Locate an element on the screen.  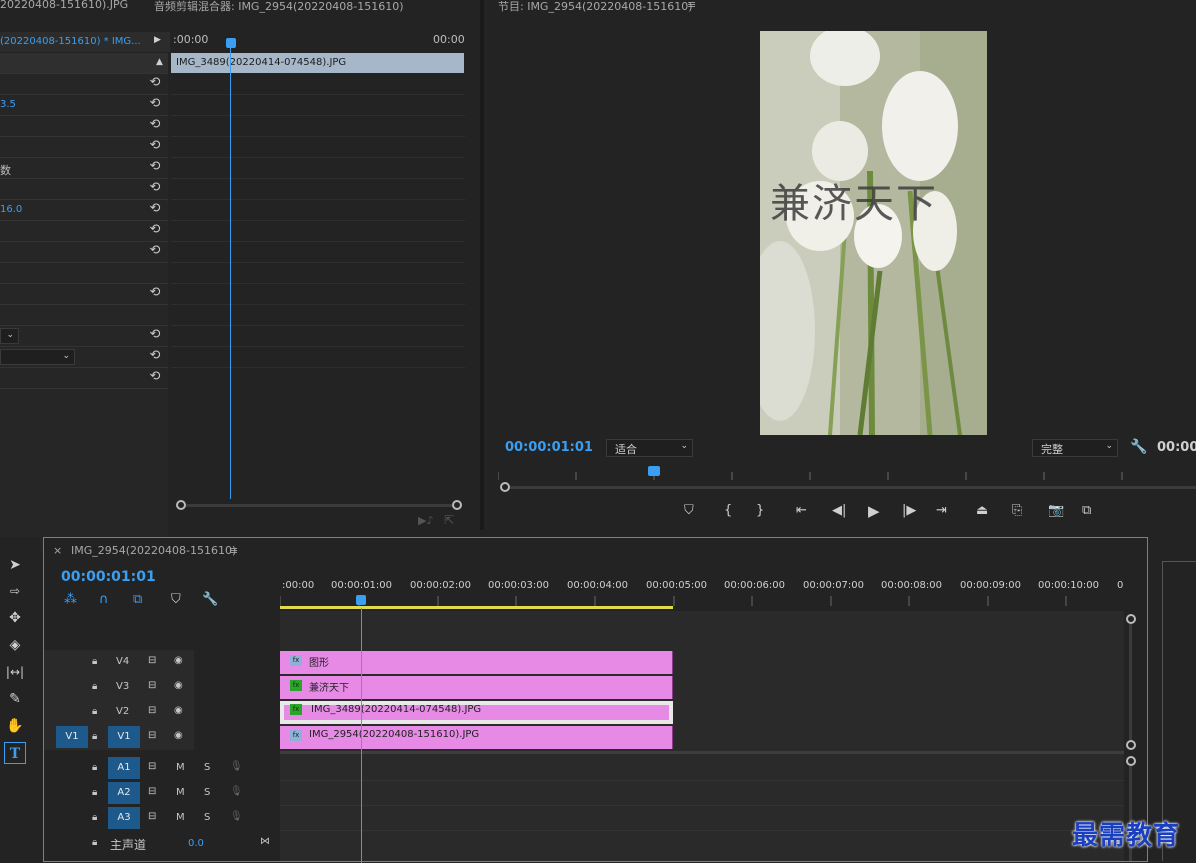
pen-icon: ✎ is located at coordinates (15, 699).